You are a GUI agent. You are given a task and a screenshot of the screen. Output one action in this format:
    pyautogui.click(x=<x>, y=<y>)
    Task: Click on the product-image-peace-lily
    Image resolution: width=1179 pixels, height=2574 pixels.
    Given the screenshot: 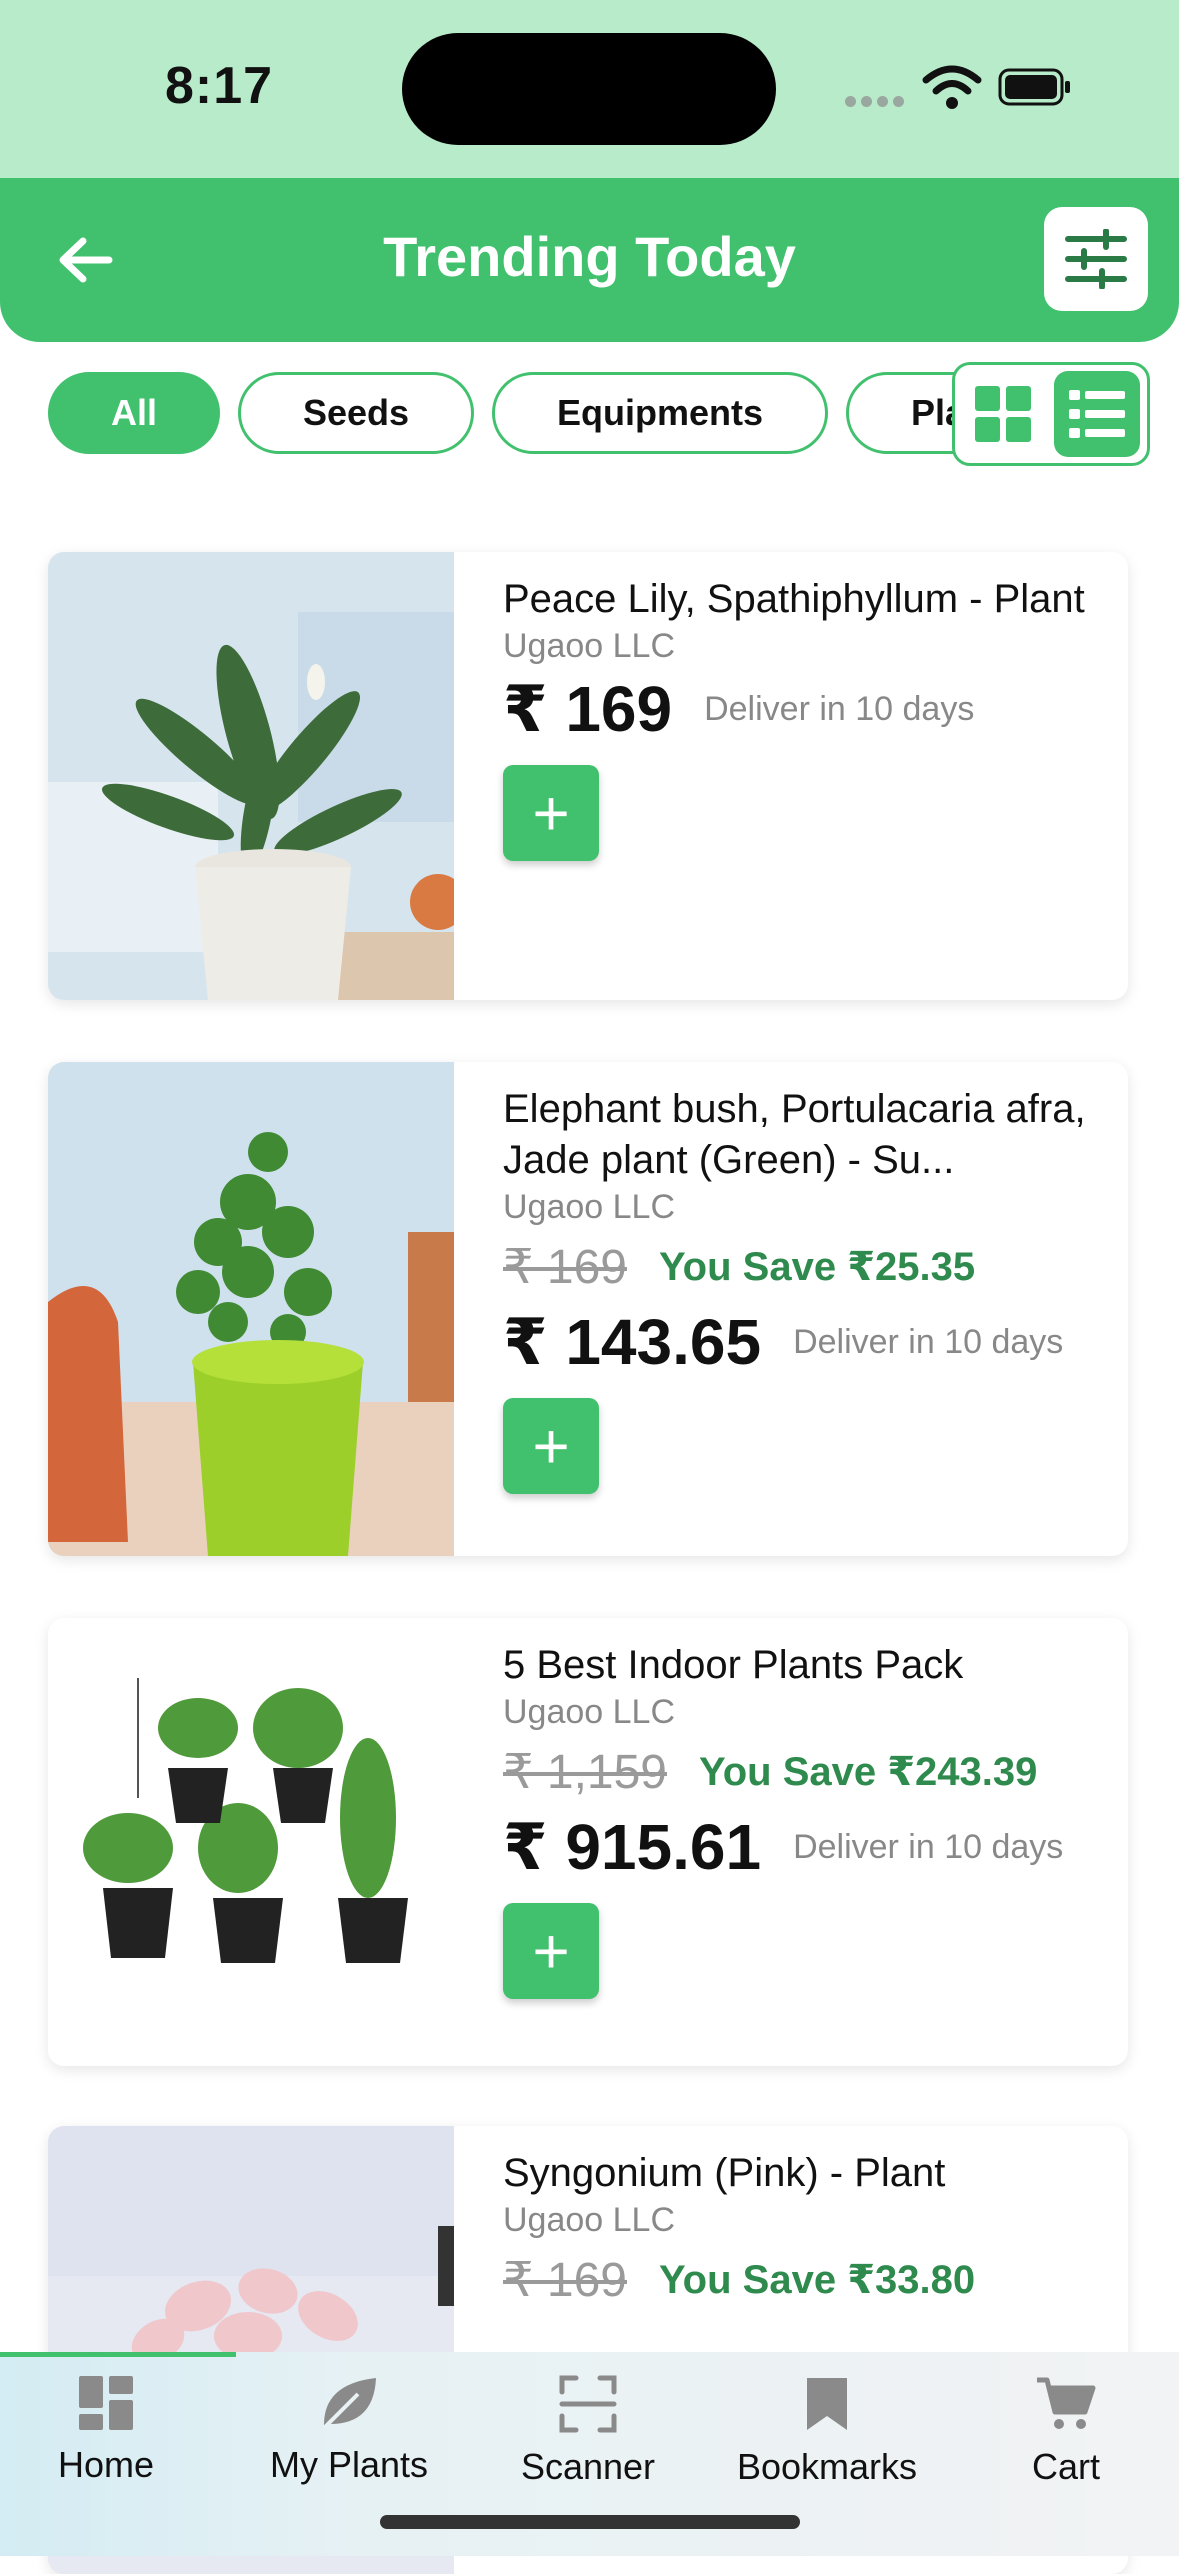 What is the action you would take?
    pyautogui.click(x=251, y=776)
    